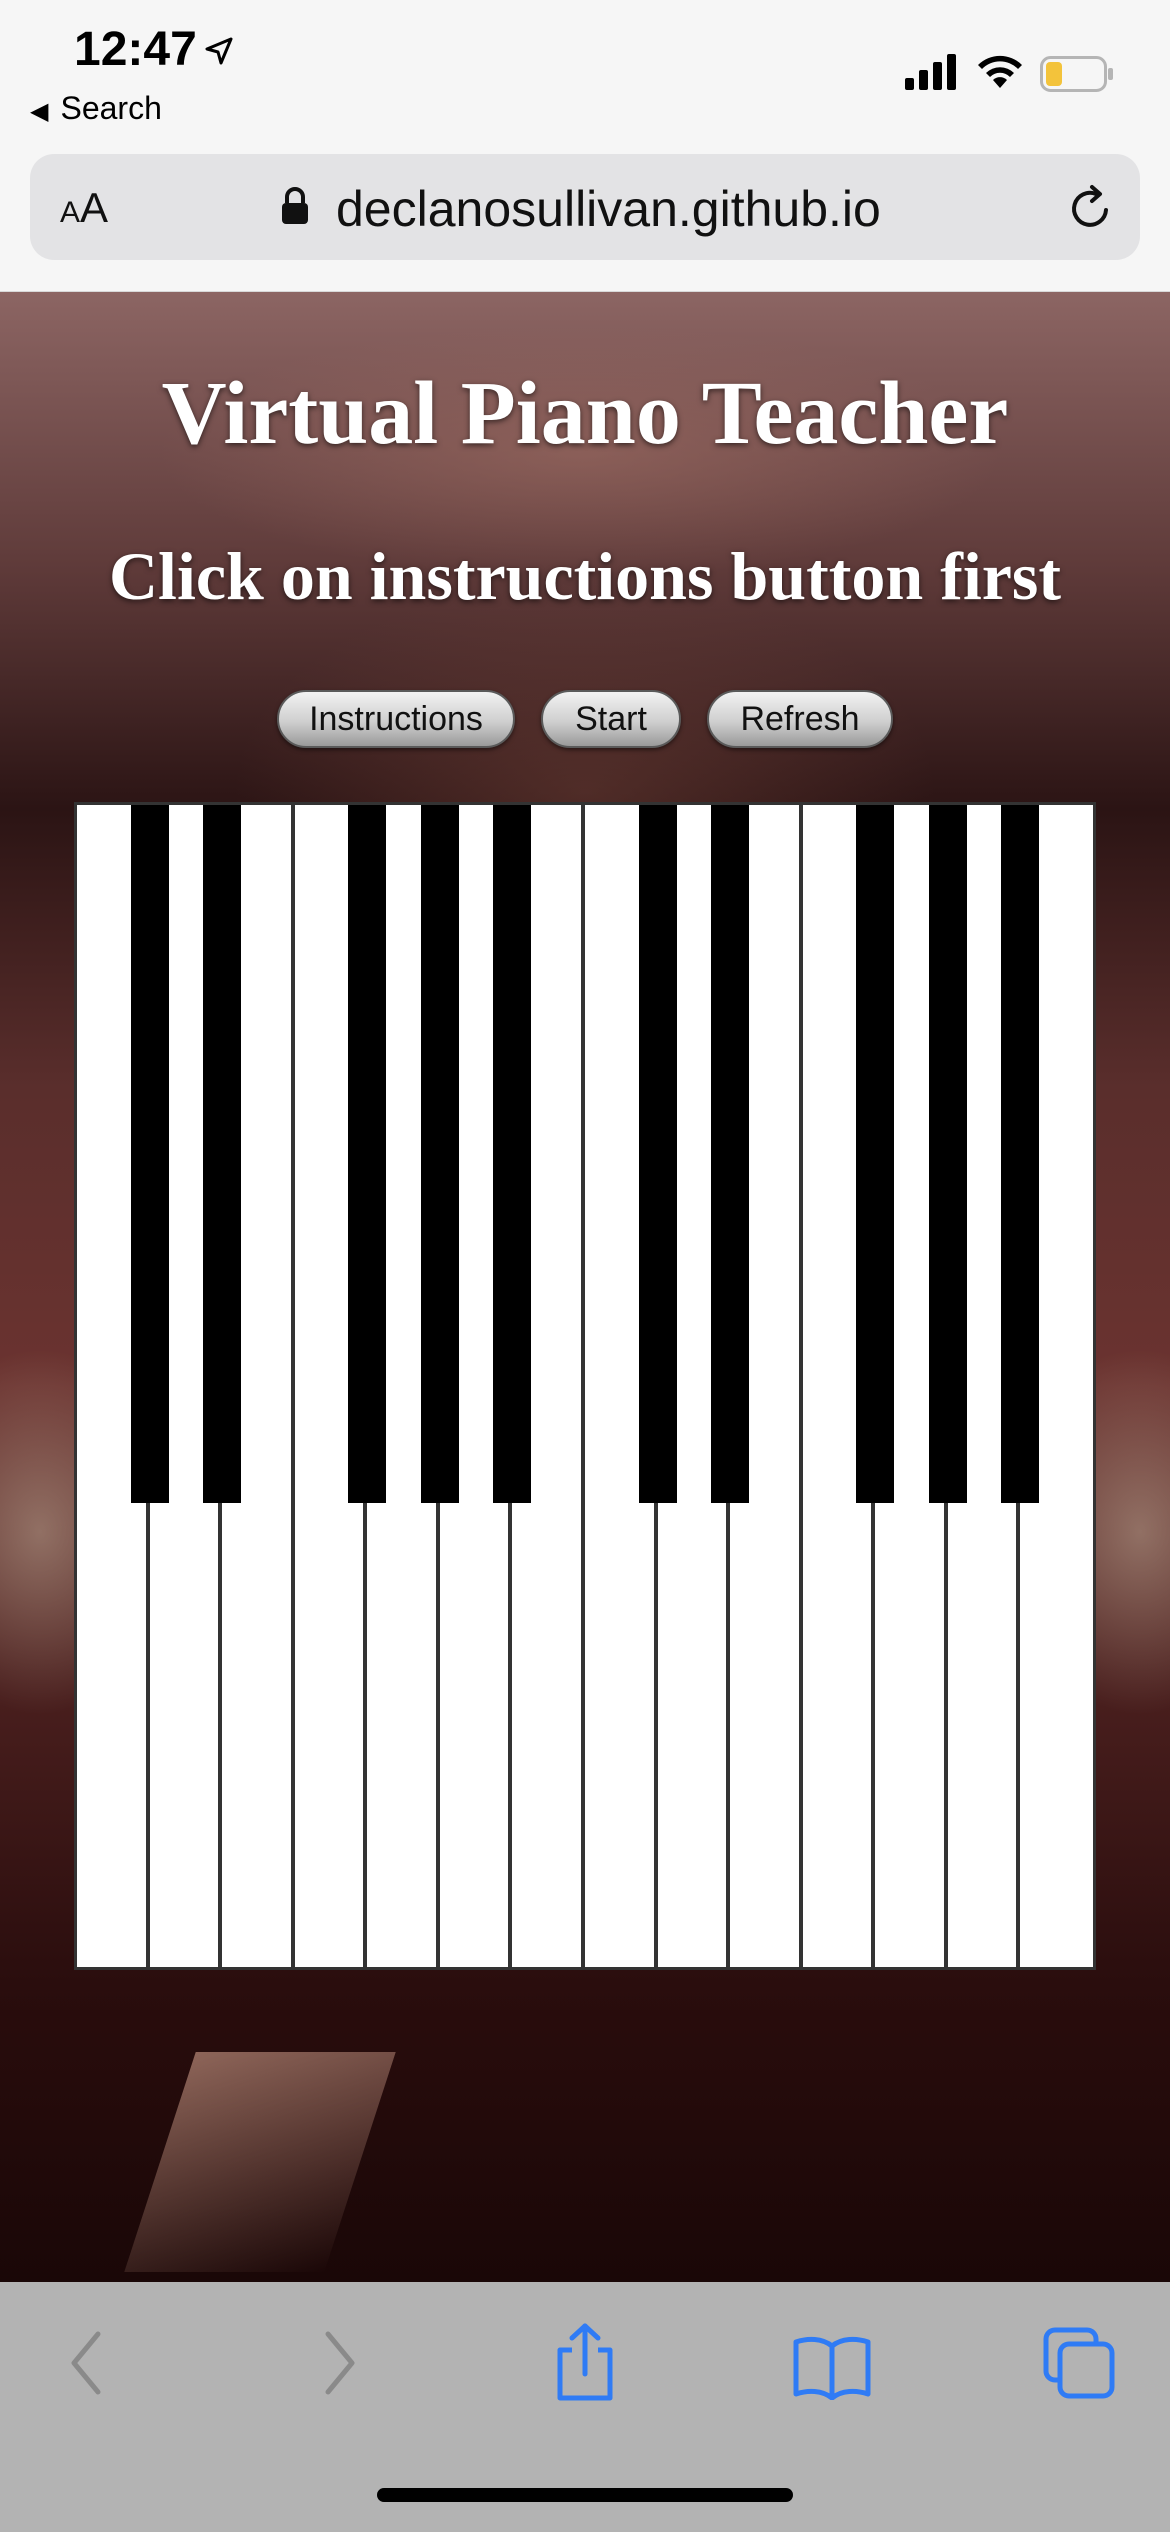 The width and height of the screenshot is (1170, 2532). I want to click on reload-icon, so click(1090, 208).